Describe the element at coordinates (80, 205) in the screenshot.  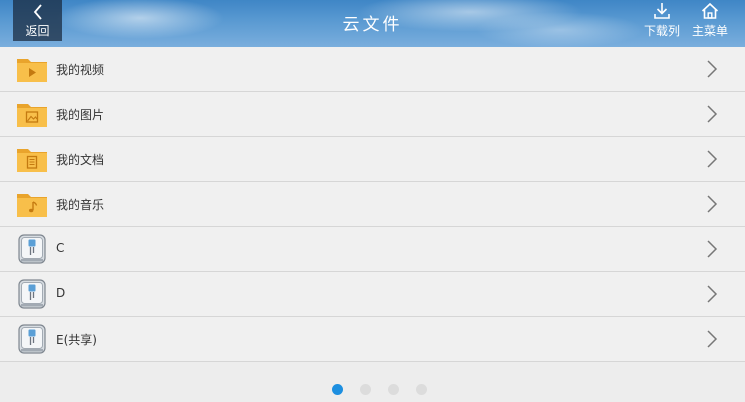
I see `list-item-label: 我的音乐` at that location.